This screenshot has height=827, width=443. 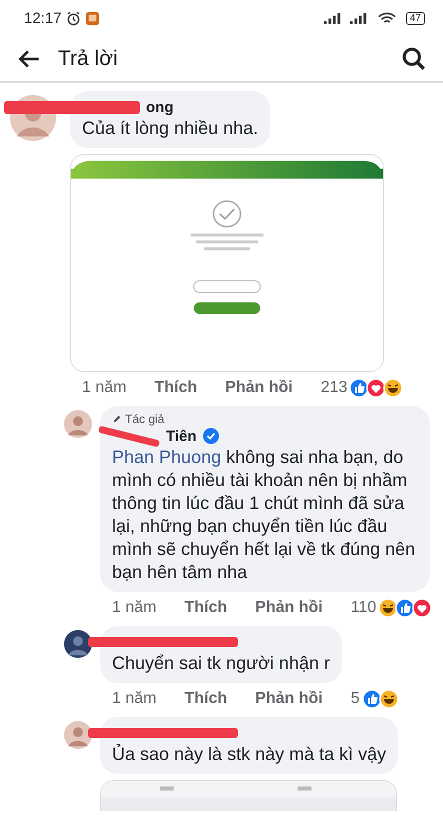 I want to click on author-name: ong, so click(x=160, y=107).